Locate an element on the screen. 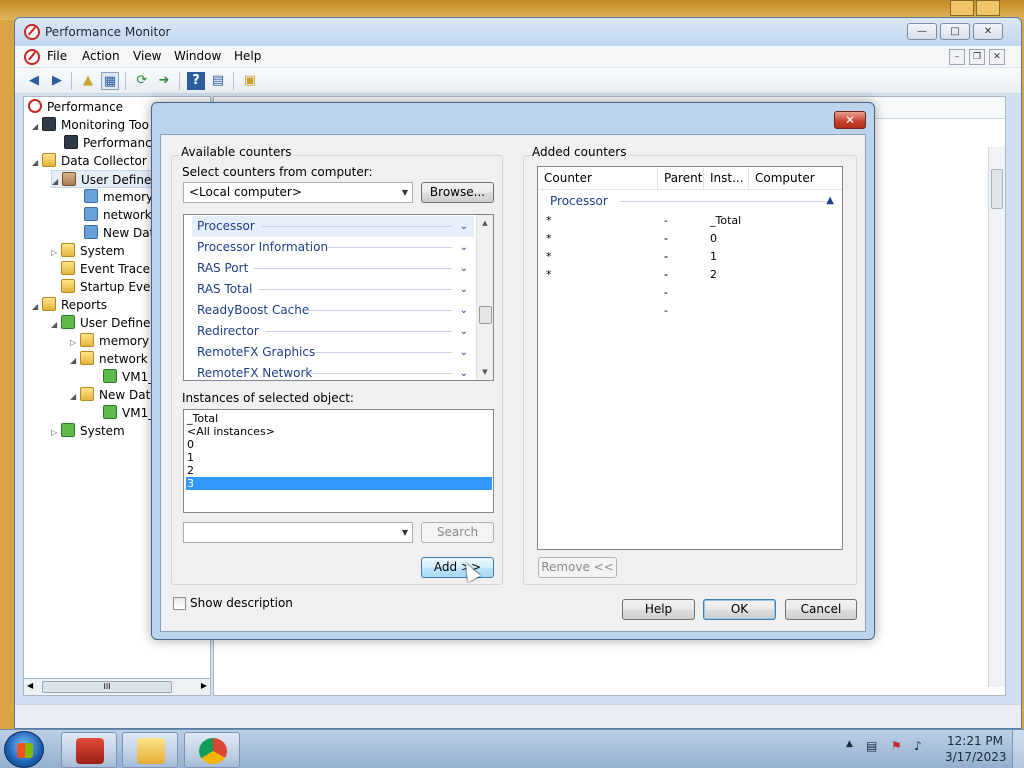  show-description-checkbox is located at coordinates (179, 603).